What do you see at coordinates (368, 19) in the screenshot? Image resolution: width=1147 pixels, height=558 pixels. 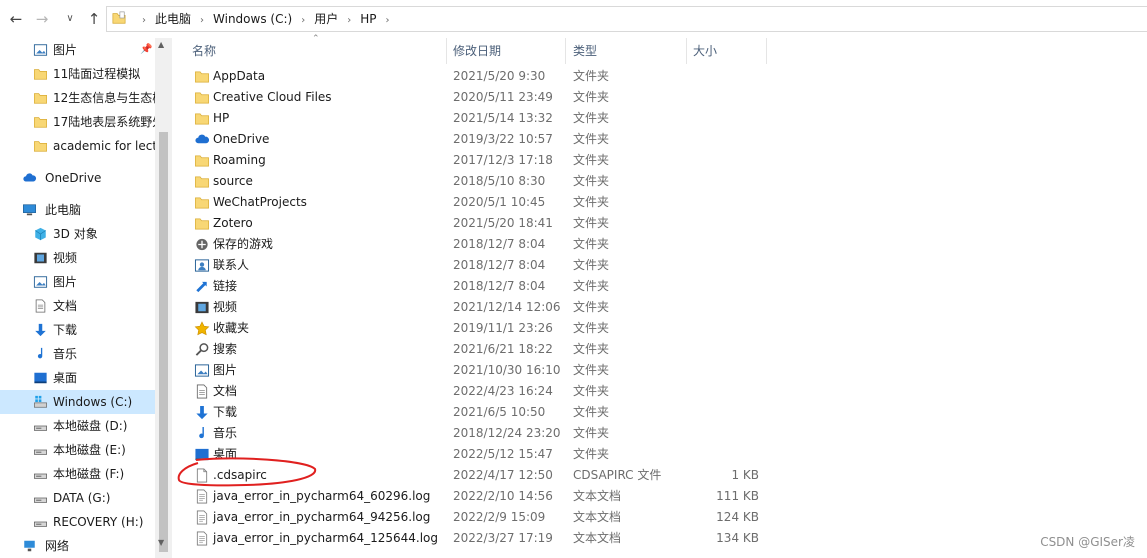 I see `breadcrumb-item: HP` at bounding box center [368, 19].